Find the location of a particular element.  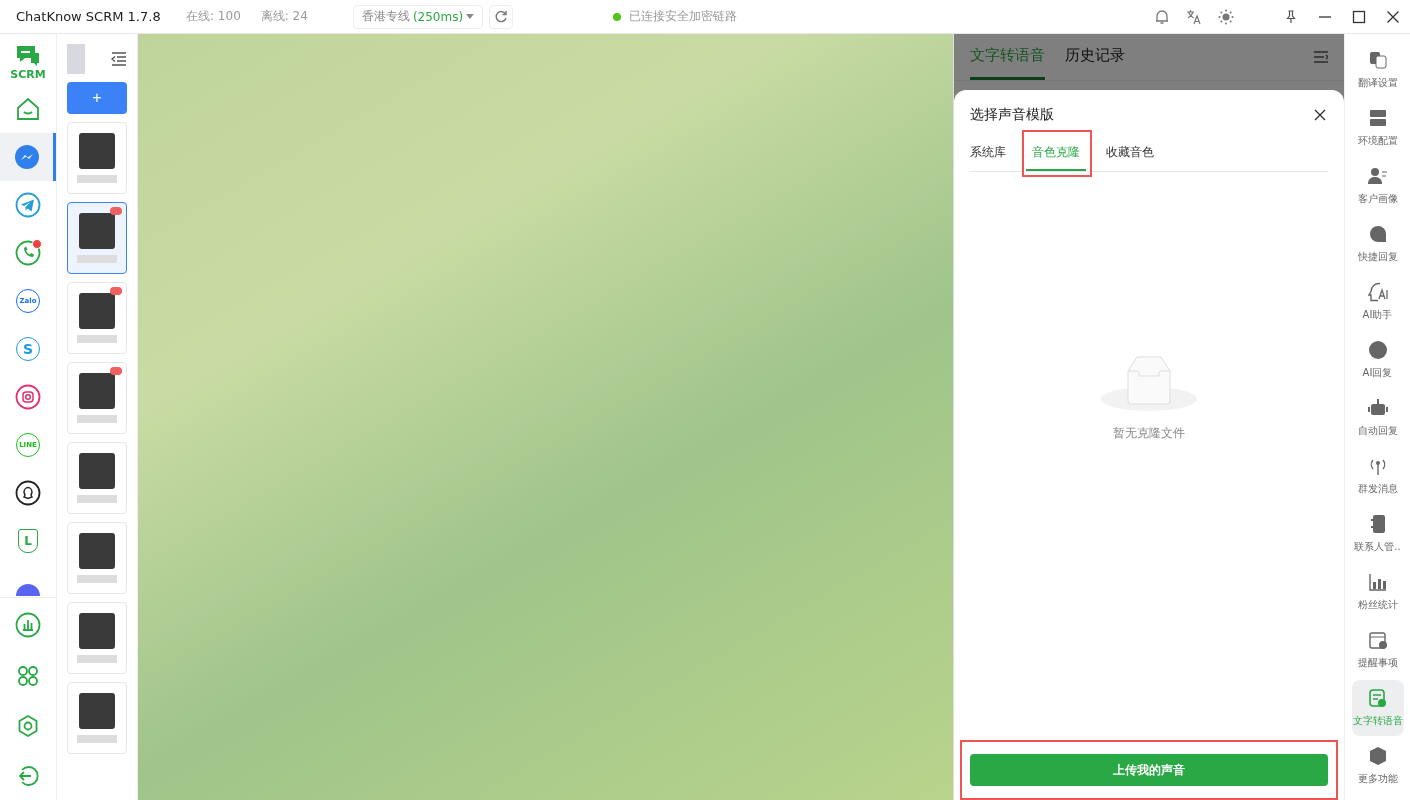

offline-count: 离线: 24 is located at coordinates (284, 16).